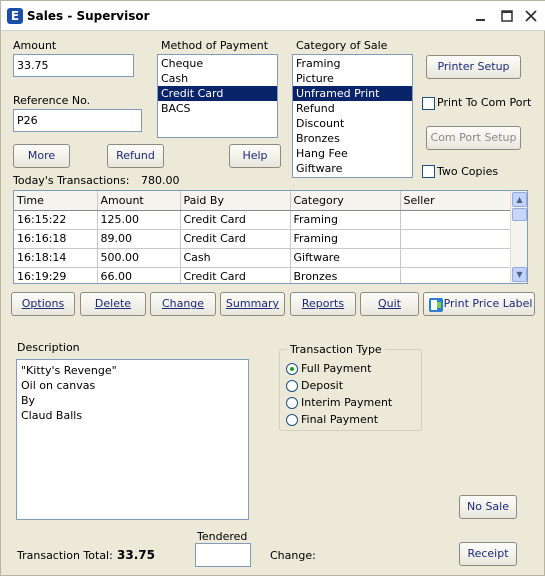 Image resolution: width=545 pixels, height=576 pixels. I want to click on options-button-label: Options, so click(43, 303).